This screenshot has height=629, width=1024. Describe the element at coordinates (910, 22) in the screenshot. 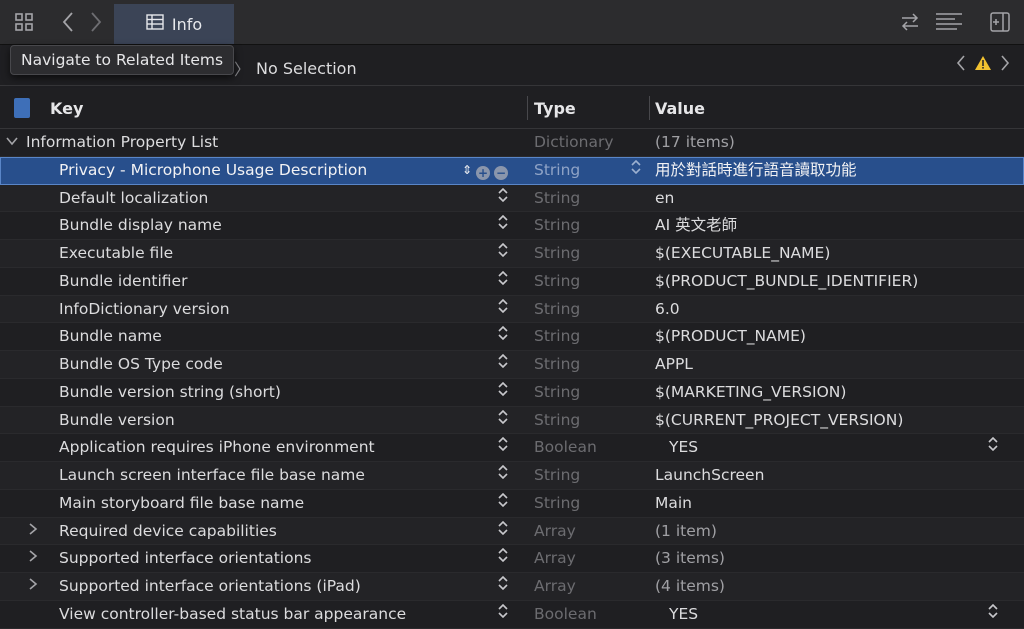

I see `swap-icon` at that location.